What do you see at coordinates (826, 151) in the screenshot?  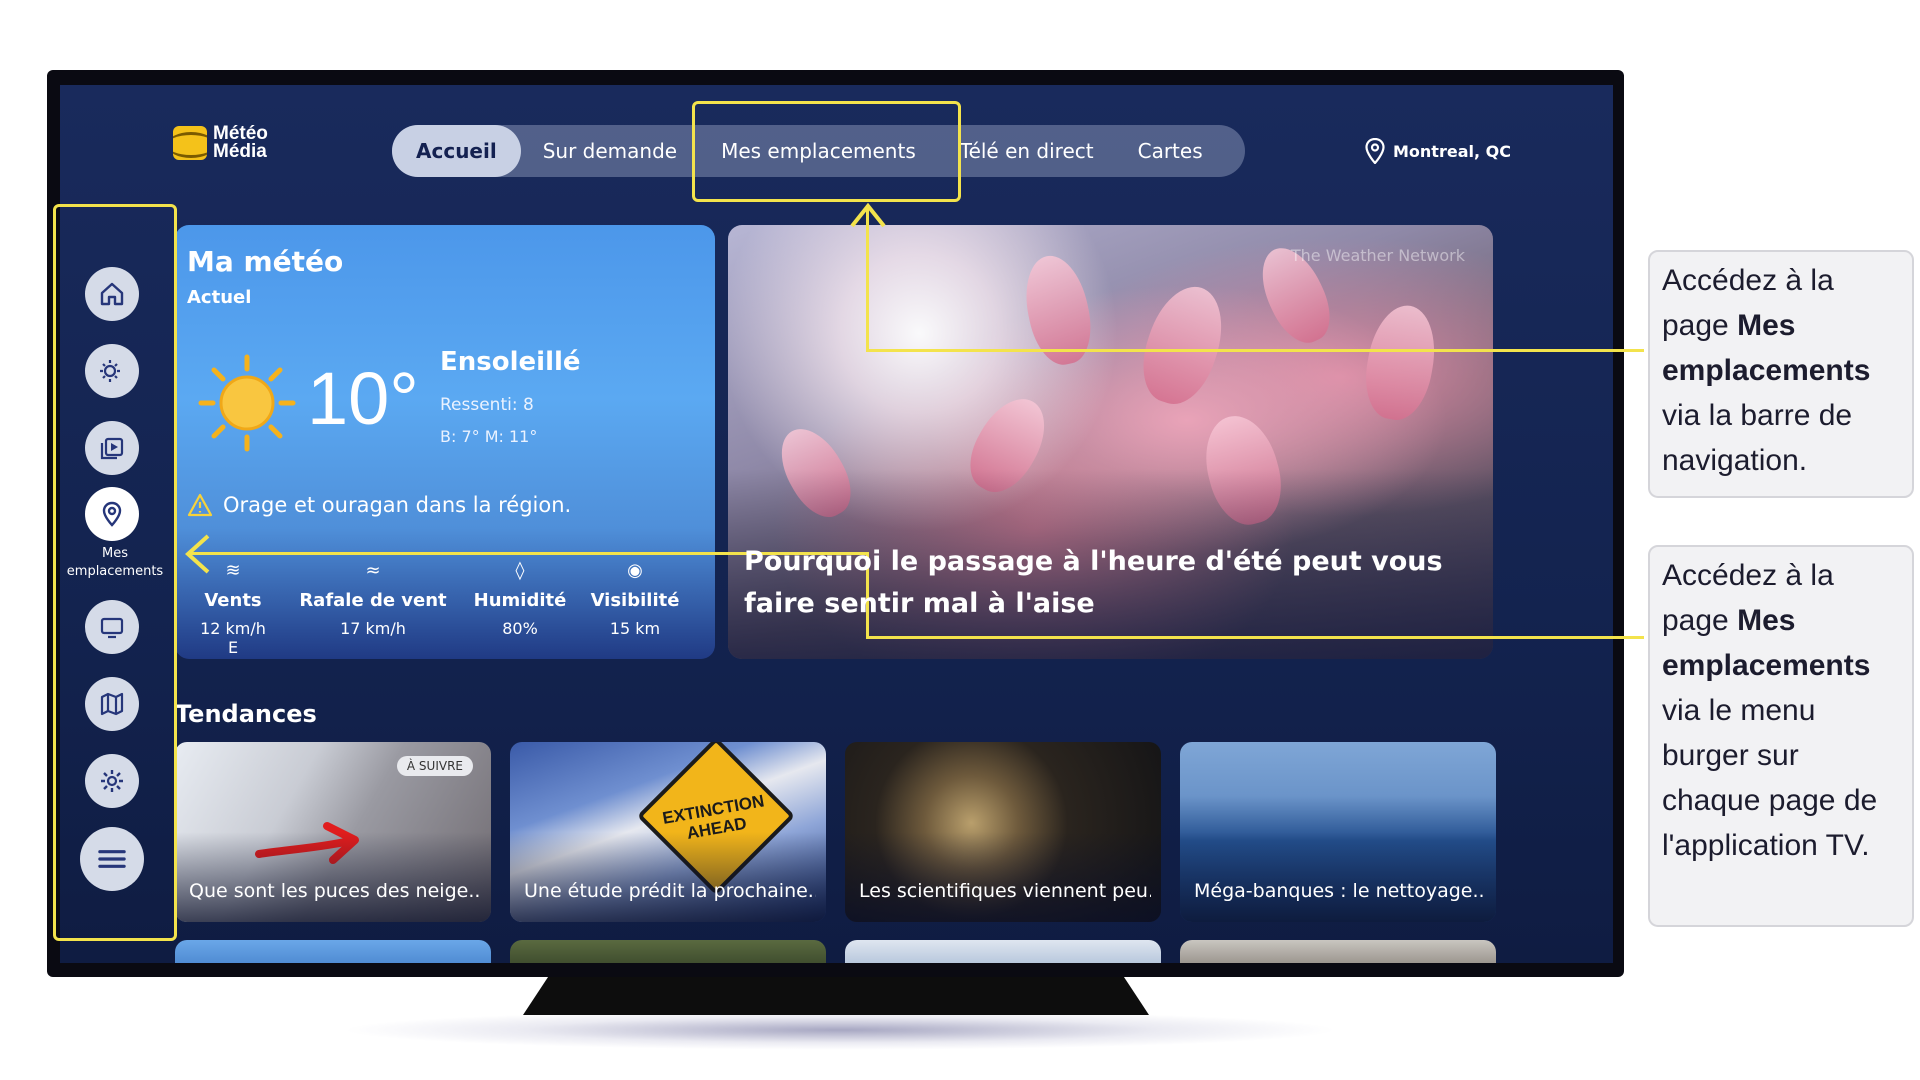 I see `highlight-top-nav-mes-emplacements` at bounding box center [826, 151].